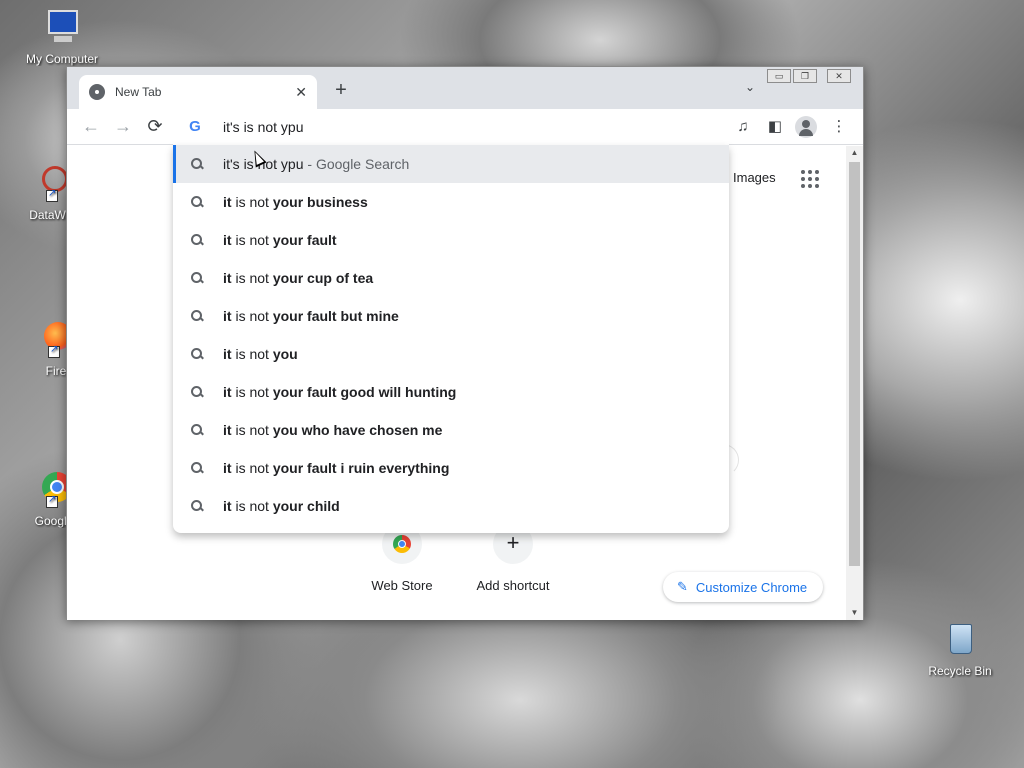 The width and height of the screenshot is (1024, 768). What do you see at coordinates (91, 127) in the screenshot?
I see `back-button: ←` at bounding box center [91, 127].